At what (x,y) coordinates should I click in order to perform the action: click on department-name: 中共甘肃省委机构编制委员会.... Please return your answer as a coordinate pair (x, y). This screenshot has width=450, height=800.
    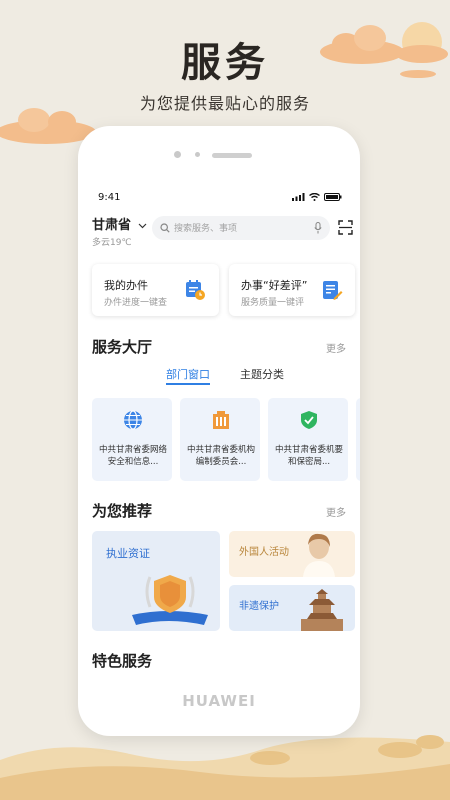
    Looking at the image, I should click on (220, 456).